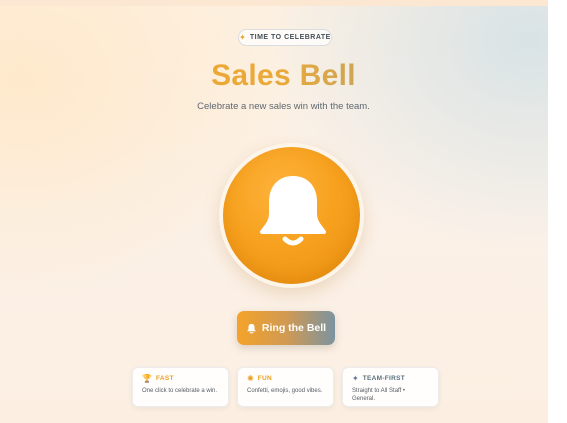  Describe the element at coordinates (294, 328) in the screenshot. I see `ring-button-label: Ring the Bell` at that location.